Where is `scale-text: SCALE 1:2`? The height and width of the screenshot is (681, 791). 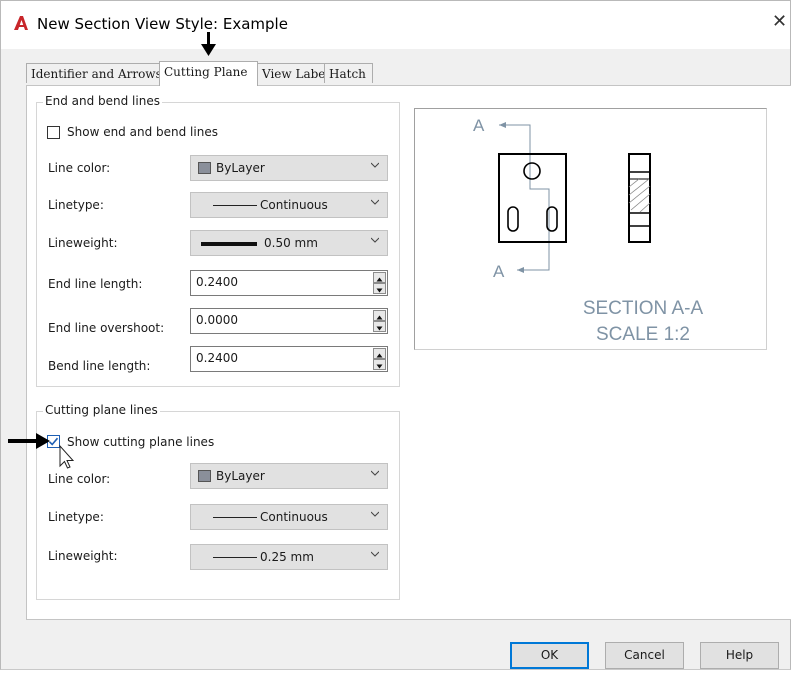
scale-text: SCALE 1:2 is located at coordinates (643, 334).